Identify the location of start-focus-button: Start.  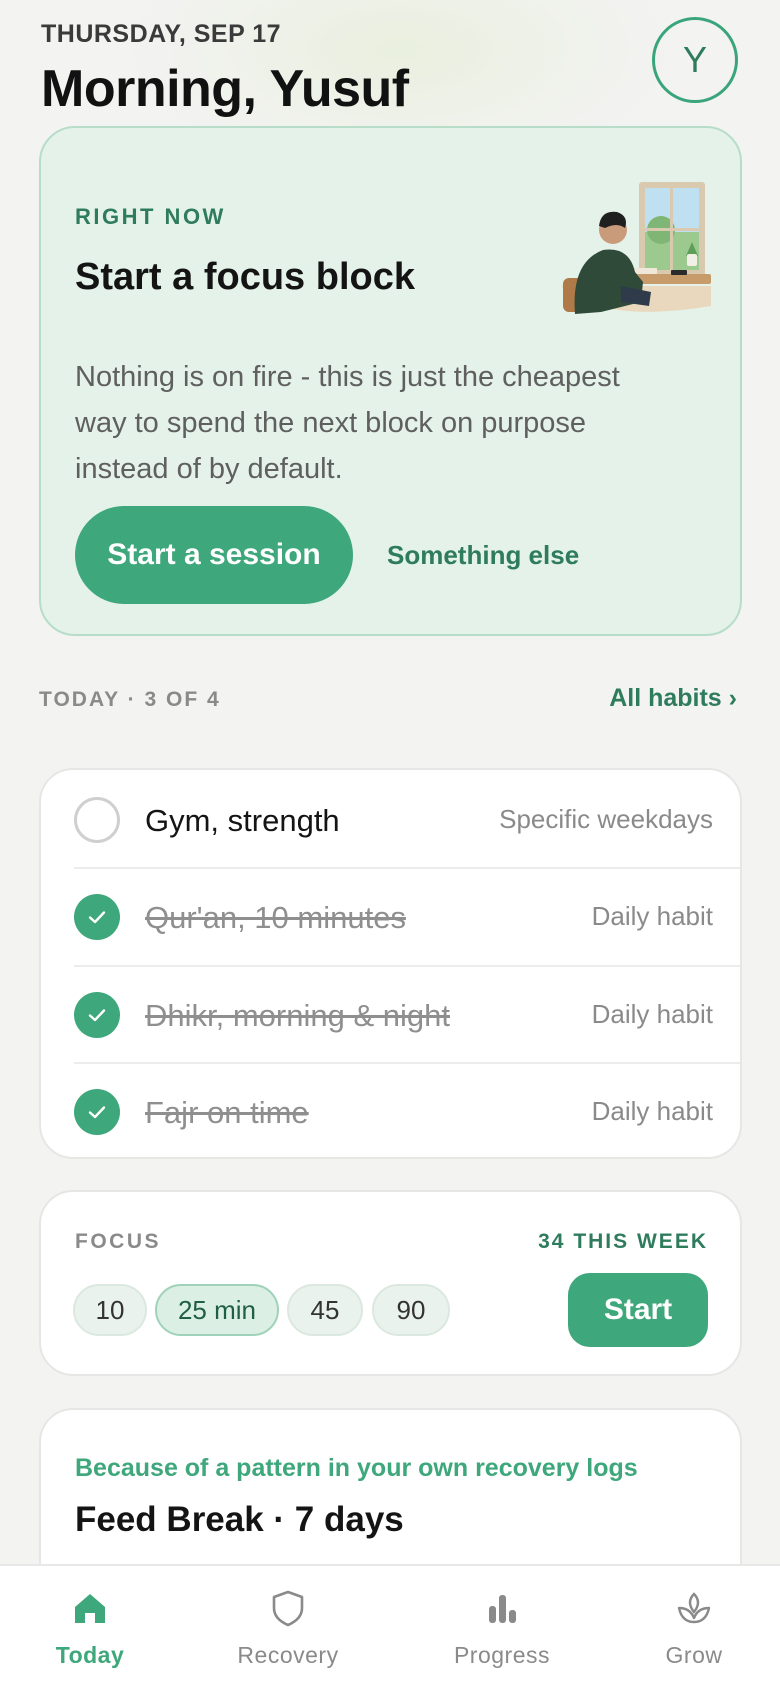
(638, 1310).